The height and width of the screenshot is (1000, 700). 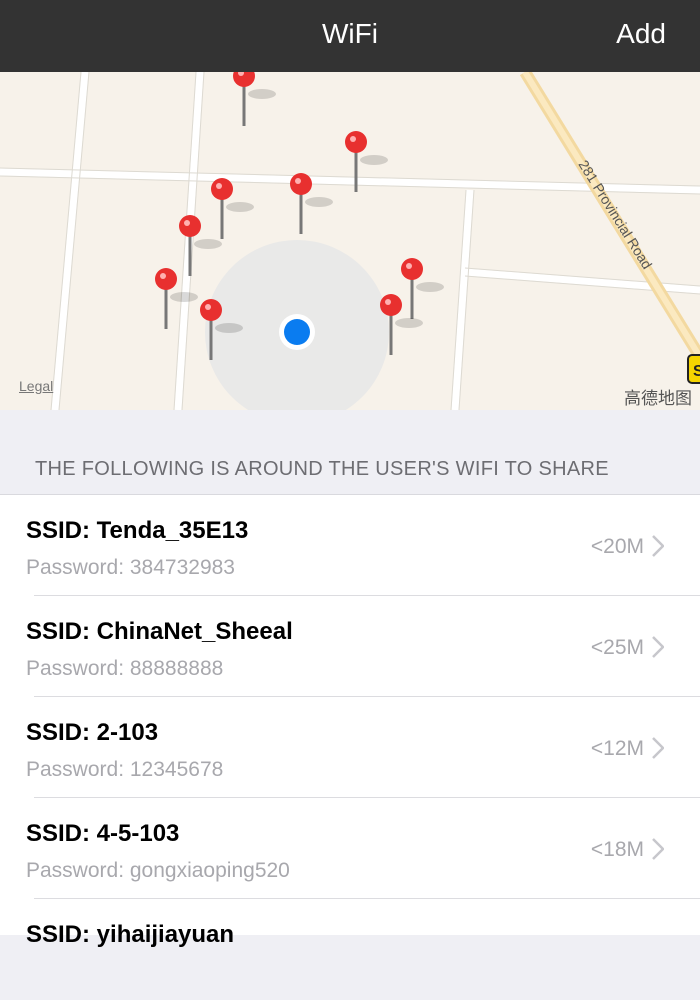 I want to click on add-button: Add, so click(x=641, y=34).